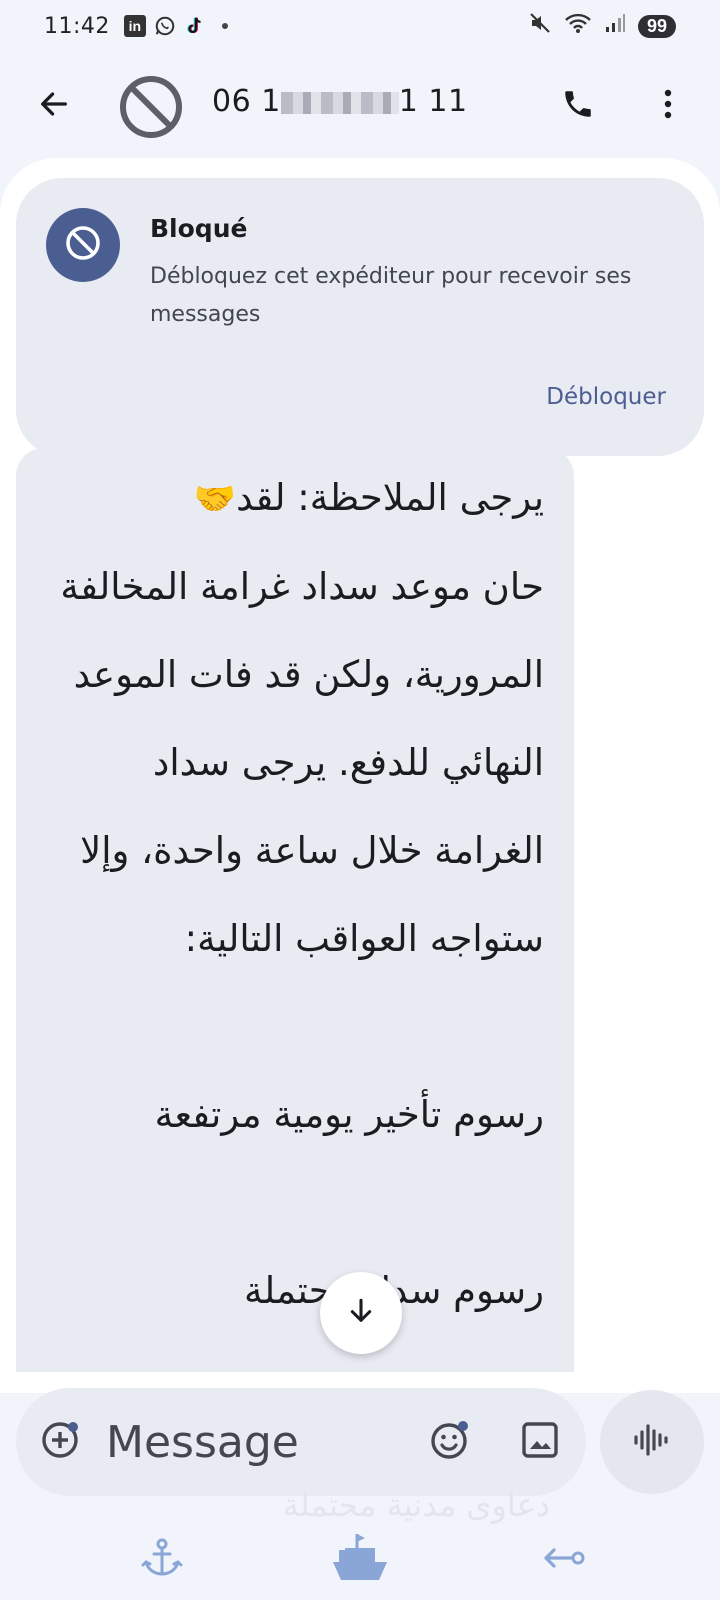 Image resolution: width=720 pixels, height=1600 pixels. I want to click on message-line-1: يرجى الملاحظة: لقد🤝, so click(299, 498).